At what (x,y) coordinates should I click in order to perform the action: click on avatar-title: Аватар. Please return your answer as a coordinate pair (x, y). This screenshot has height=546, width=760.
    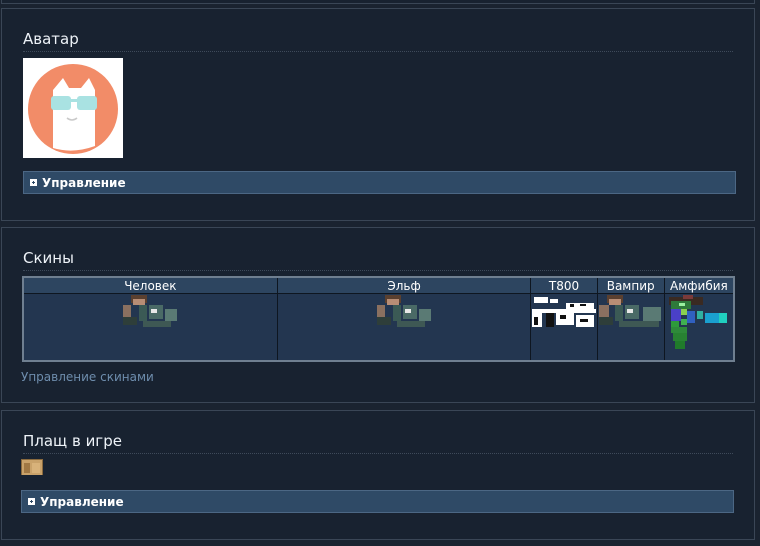
    Looking at the image, I should click on (378, 41).